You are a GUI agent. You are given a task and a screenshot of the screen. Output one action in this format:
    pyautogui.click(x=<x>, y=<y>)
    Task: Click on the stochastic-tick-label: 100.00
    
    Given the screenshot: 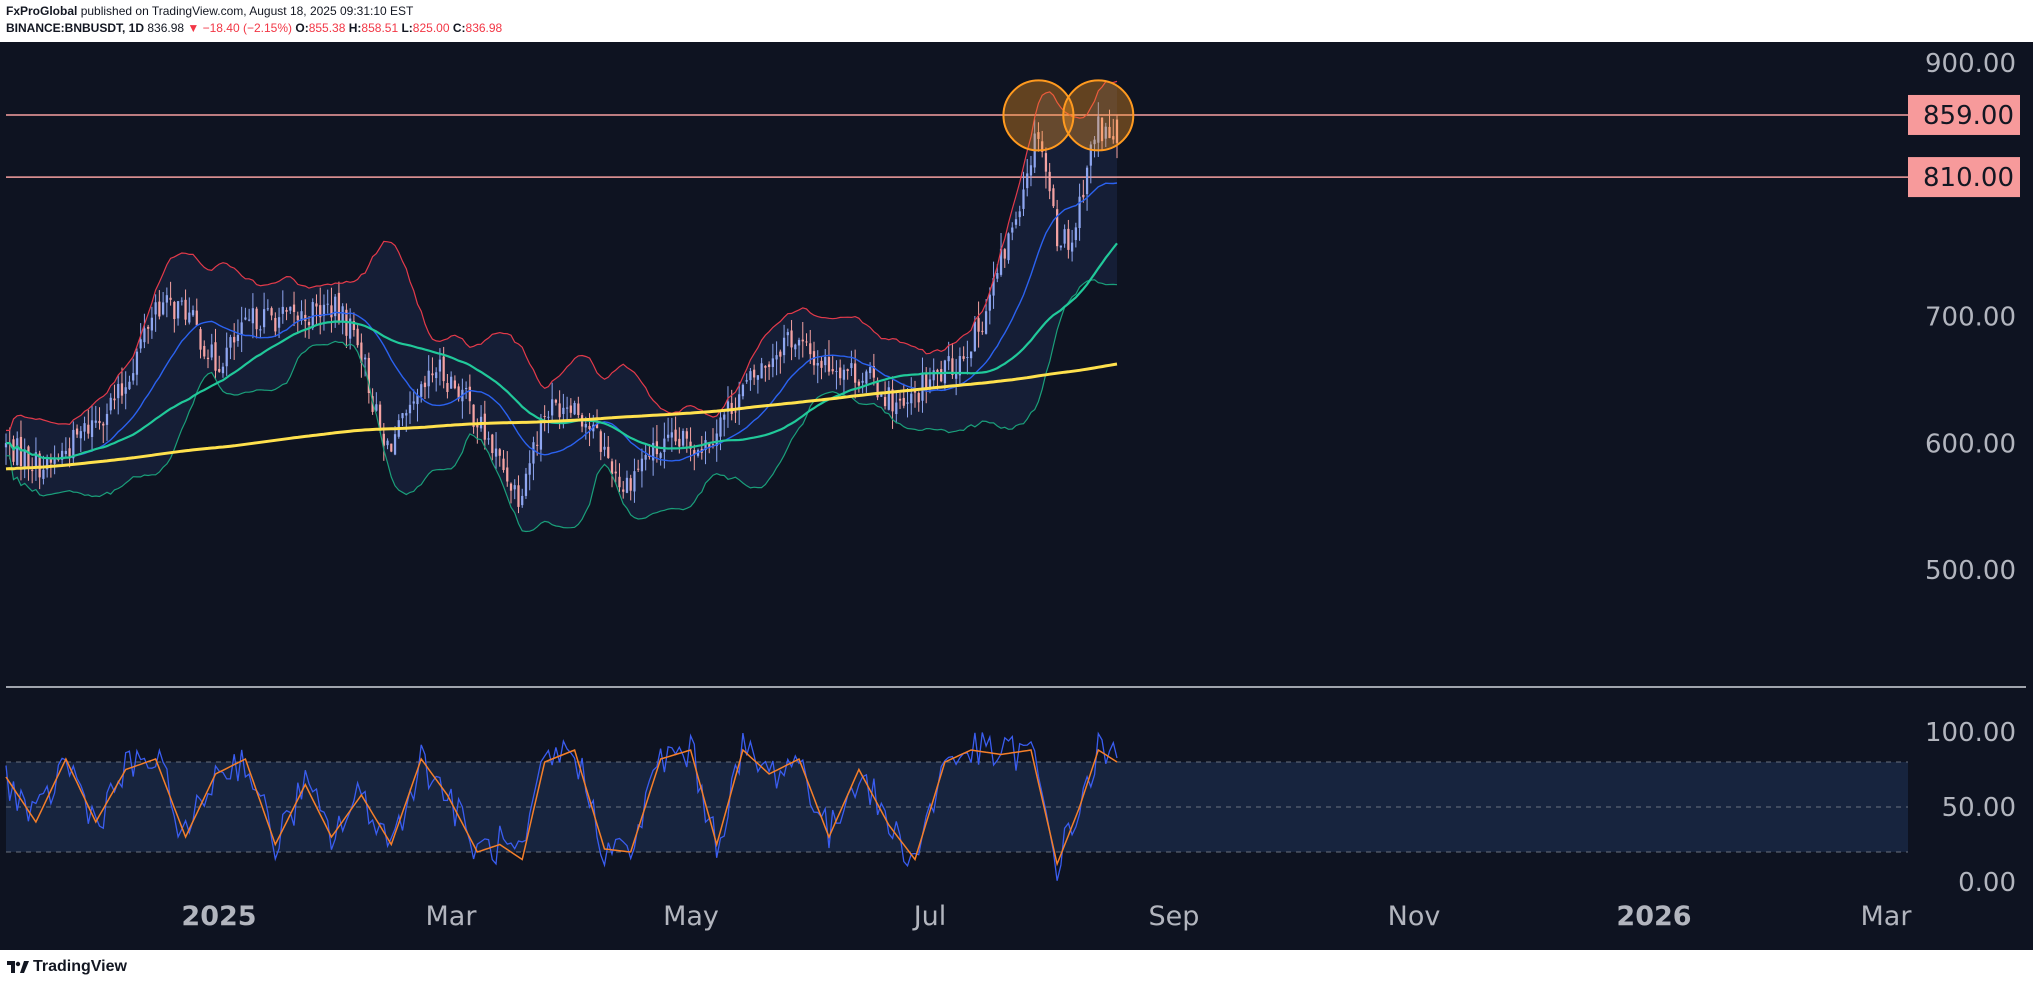 What is the action you would take?
    pyautogui.click(x=1970, y=733)
    